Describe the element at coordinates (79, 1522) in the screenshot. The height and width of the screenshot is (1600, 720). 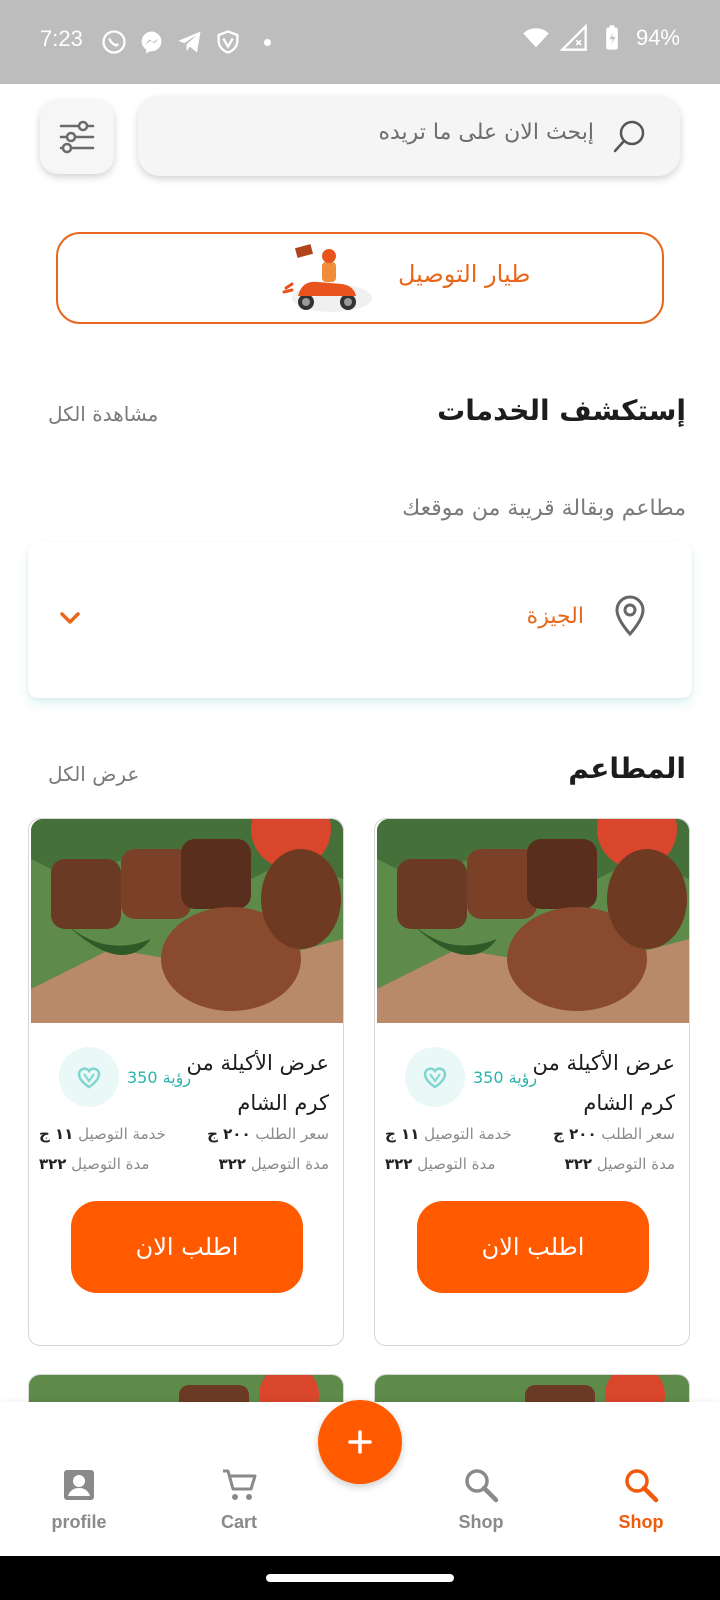
I see `nav-label: profile` at that location.